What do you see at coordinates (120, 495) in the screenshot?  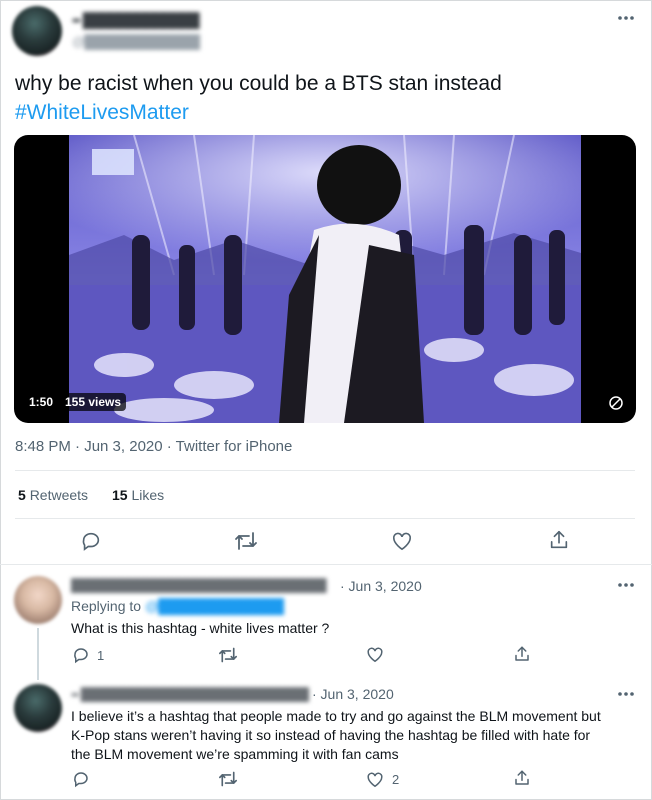 I see `likes-count: 15` at bounding box center [120, 495].